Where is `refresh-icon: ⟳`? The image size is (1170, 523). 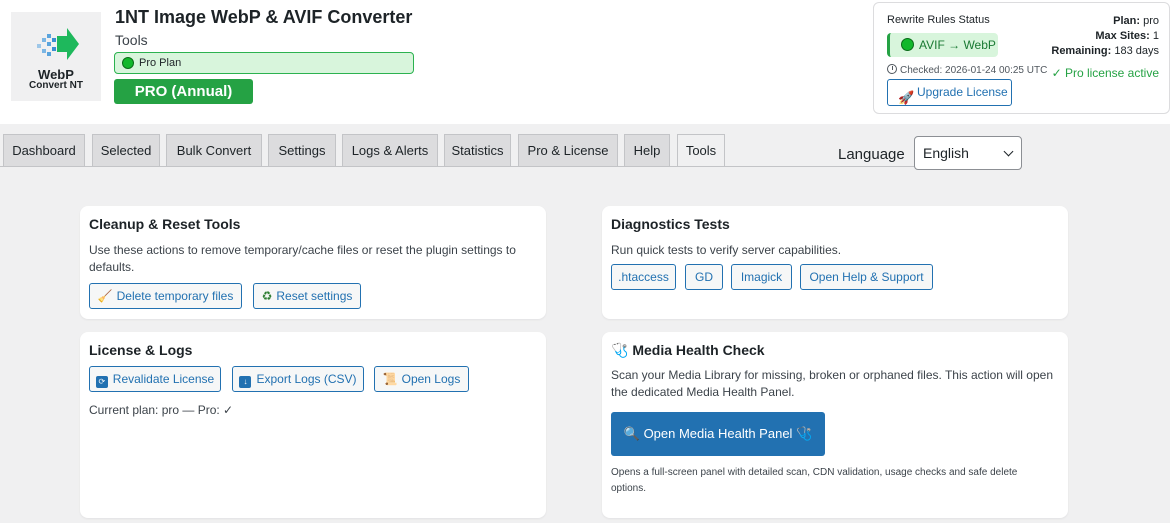
refresh-icon: ⟳ is located at coordinates (101, 382).